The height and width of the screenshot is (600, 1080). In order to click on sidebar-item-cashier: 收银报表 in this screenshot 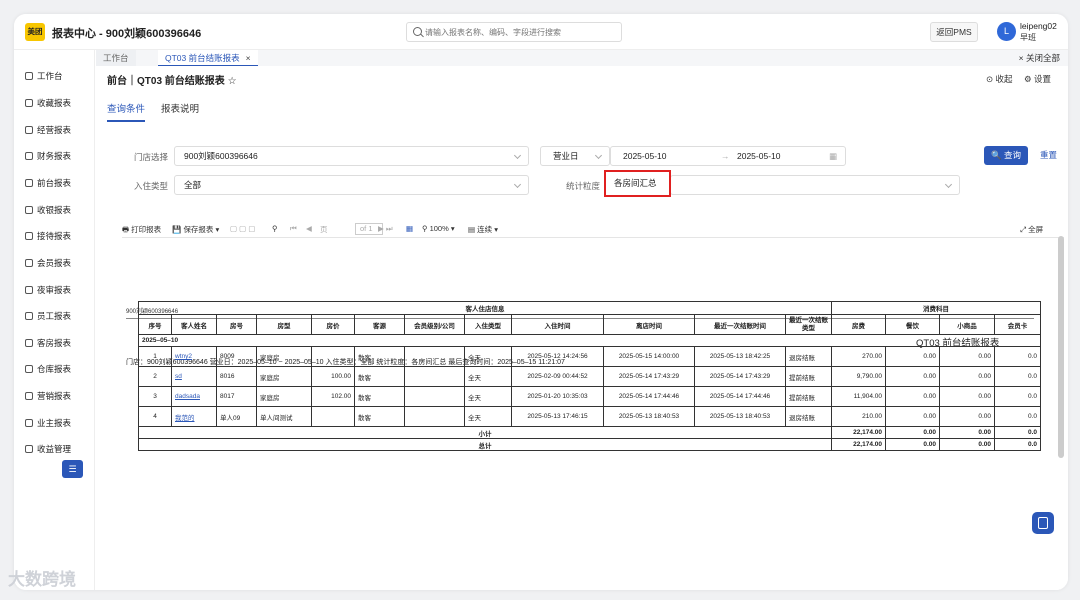, I will do `click(48, 210)`.